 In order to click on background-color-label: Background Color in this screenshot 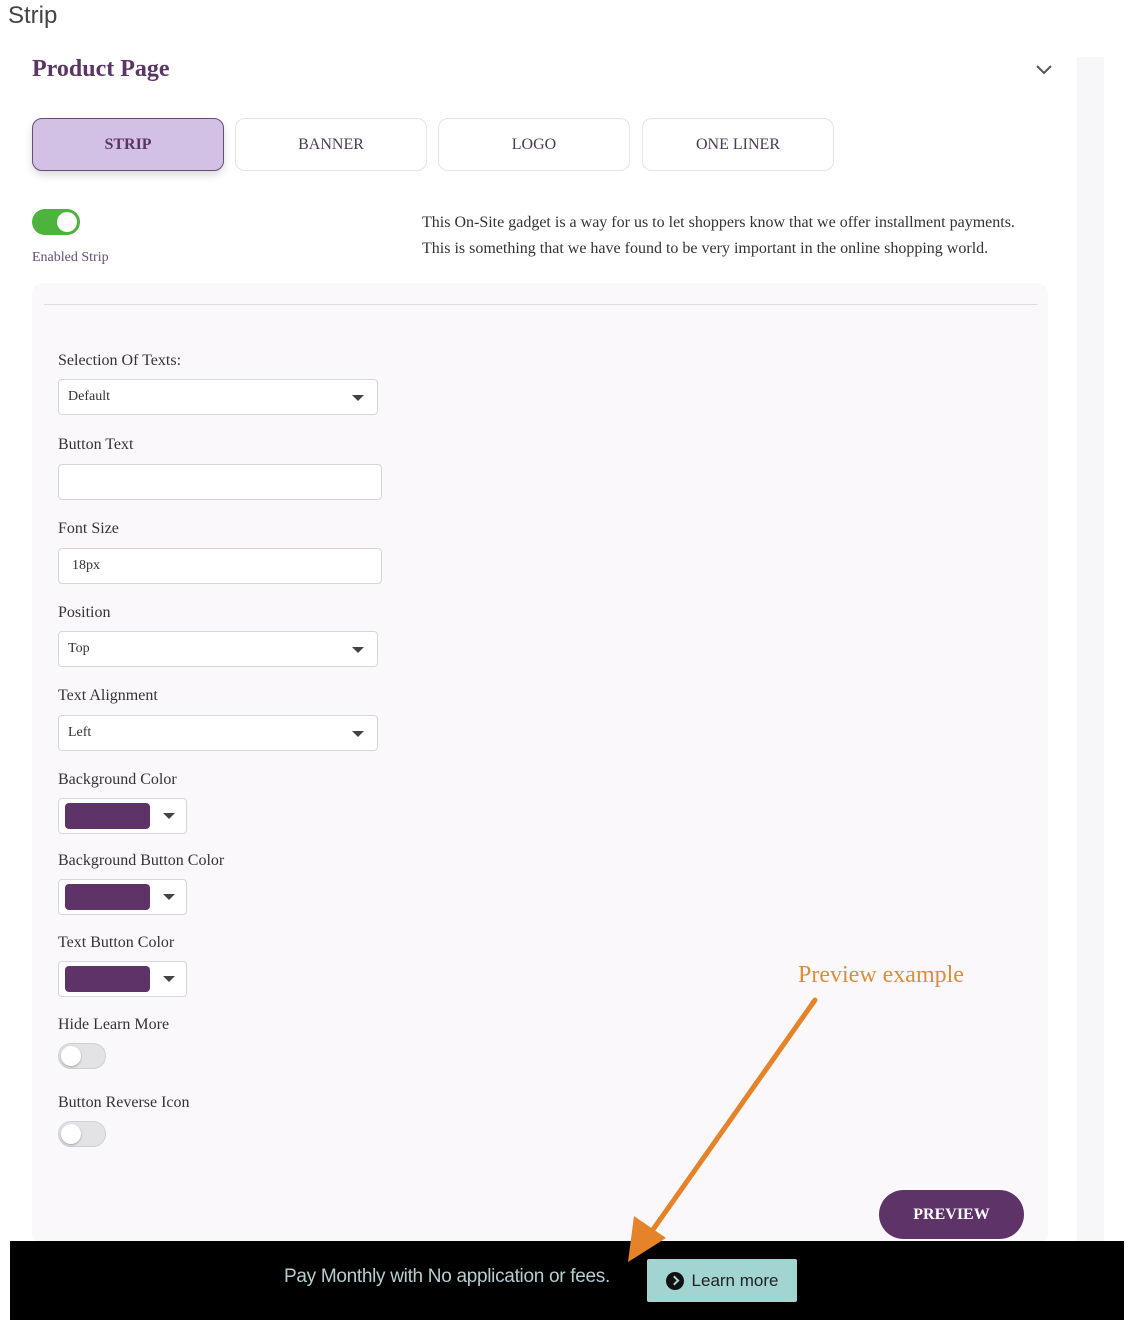, I will do `click(117, 779)`.